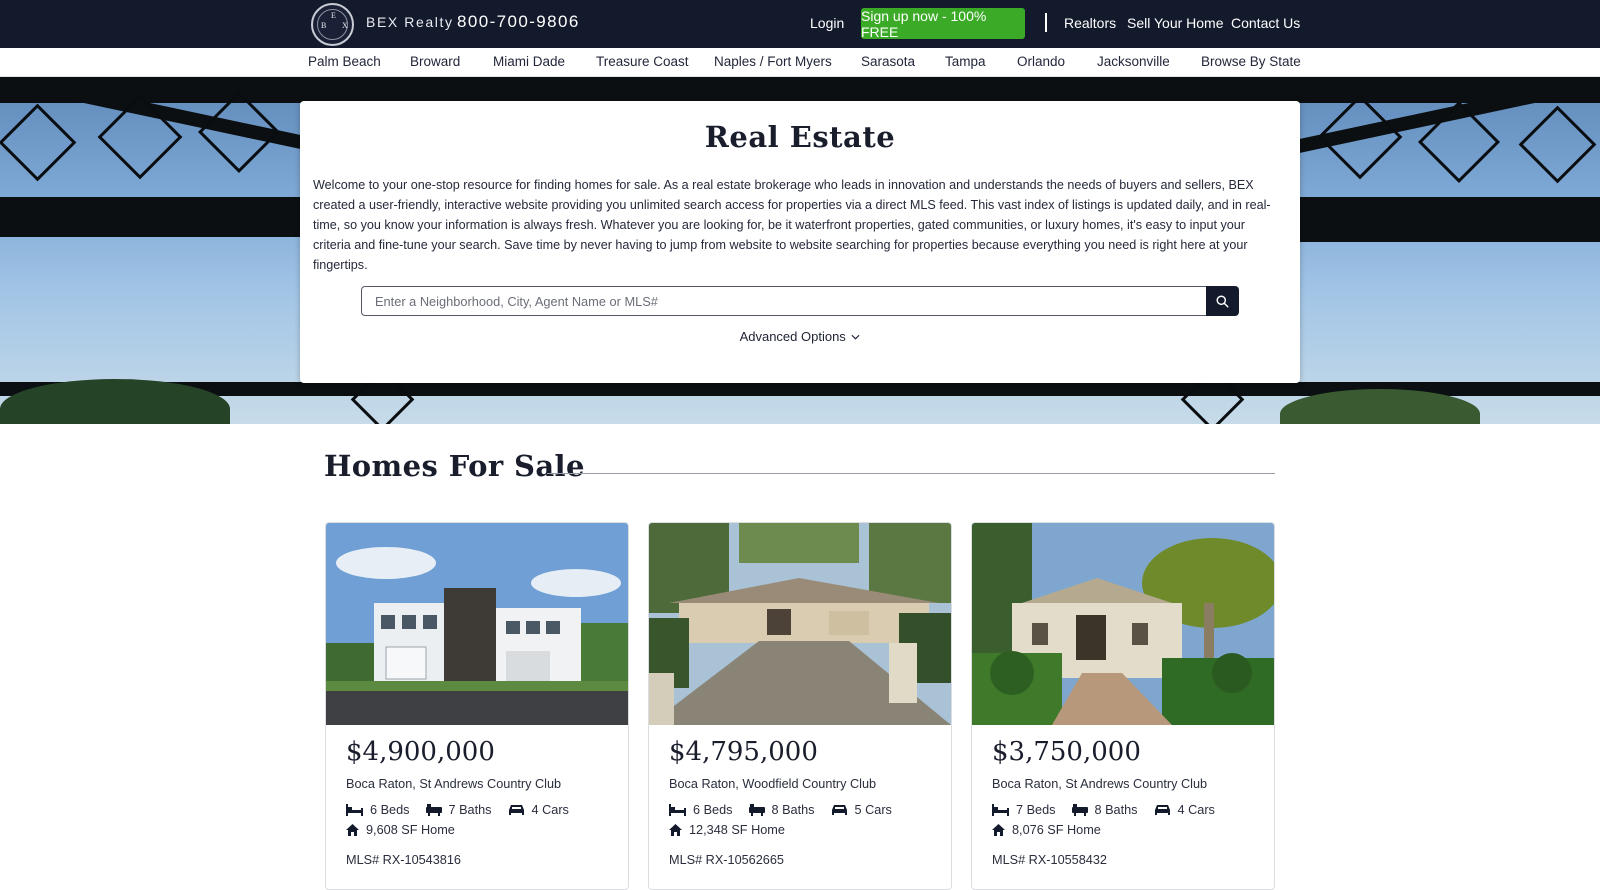 Image resolution: width=1600 pixels, height=890 pixels. I want to click on nav-jacksonville: Jacksonville, so click(1133, 61).